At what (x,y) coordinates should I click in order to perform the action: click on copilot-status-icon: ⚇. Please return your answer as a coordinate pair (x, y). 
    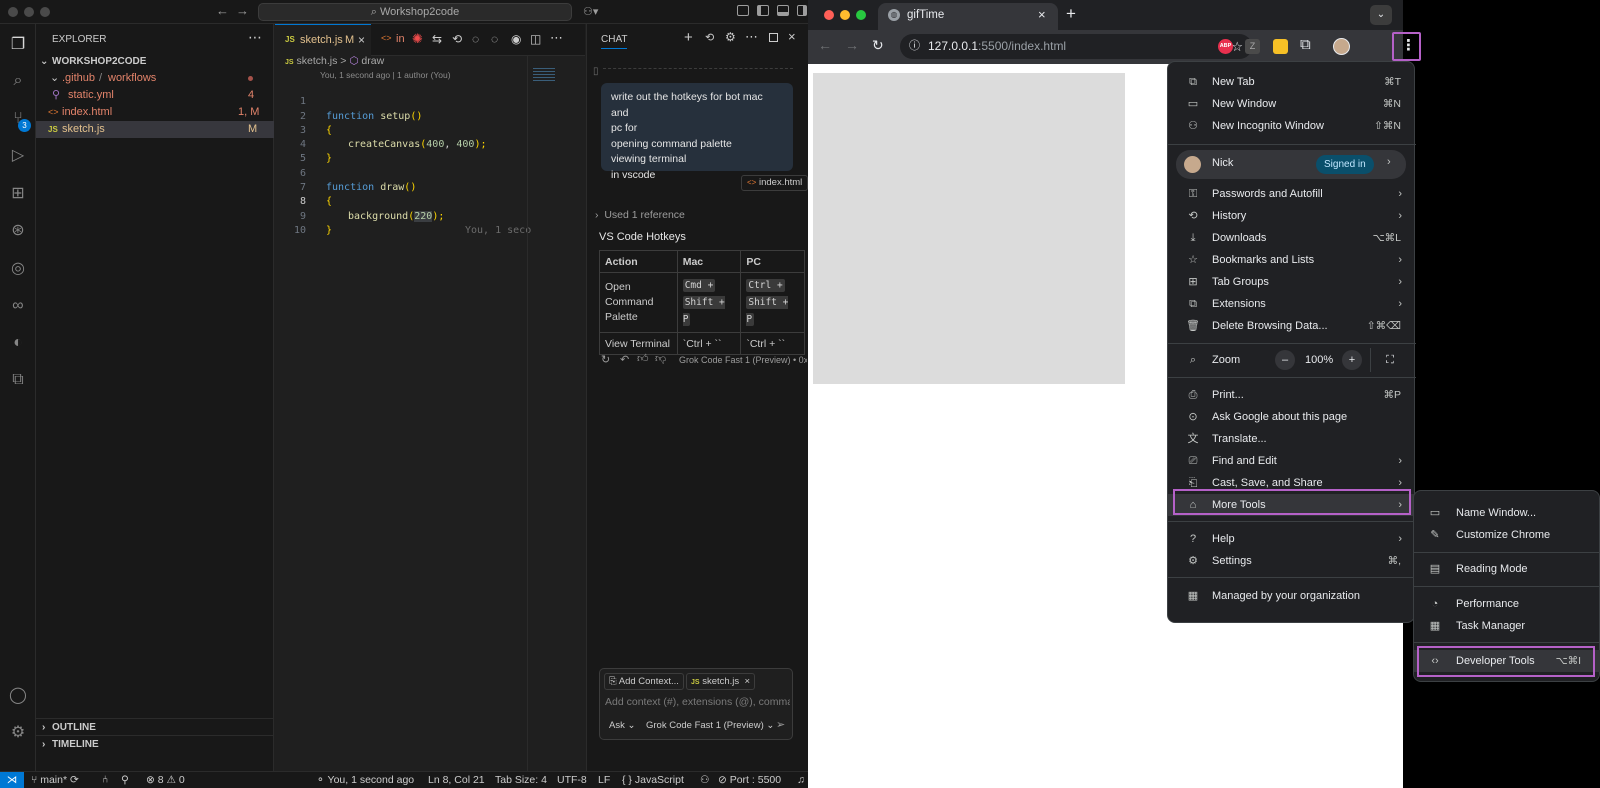
    Looking at the image, I should click on (704, 780).